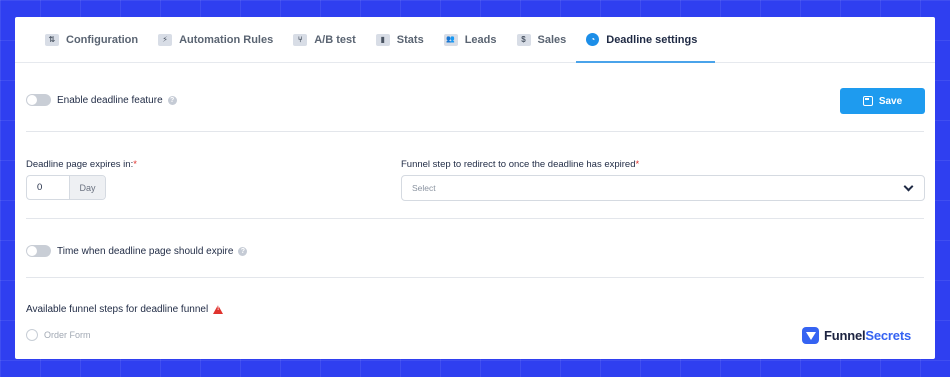  I want to click on split-icon: ⑂, so click(300, 39).